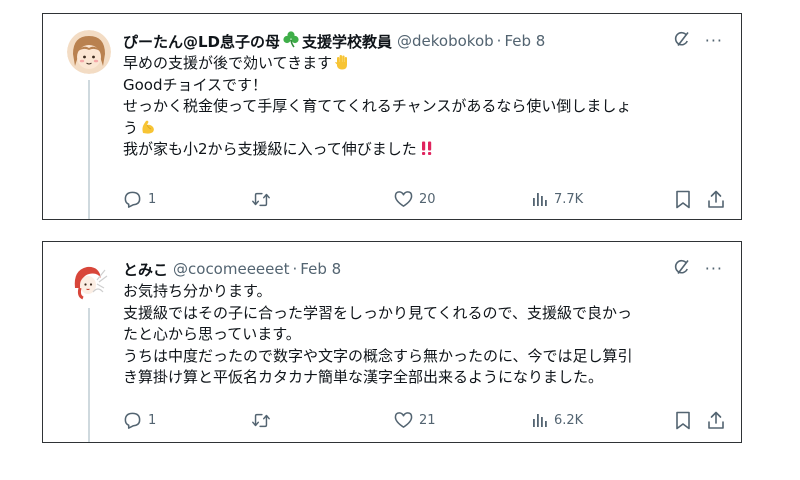 This screenshot has height=480, width=800. What do you see at coordinates (148, 127) in the screenshot?
I see `flexed-biceps-emoji` at bounding box center [148, 127].